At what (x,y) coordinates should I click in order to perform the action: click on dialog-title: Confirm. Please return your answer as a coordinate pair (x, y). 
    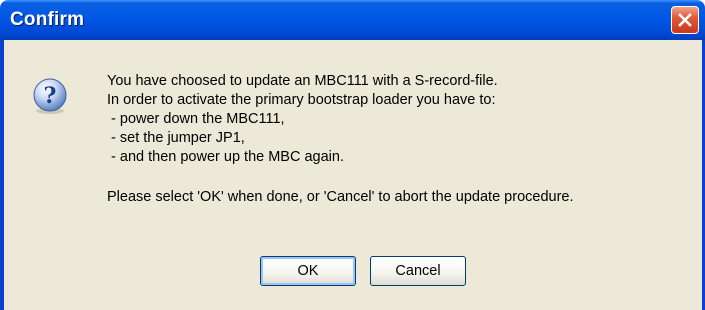
    Looking at the image, I should click on (47, 19).